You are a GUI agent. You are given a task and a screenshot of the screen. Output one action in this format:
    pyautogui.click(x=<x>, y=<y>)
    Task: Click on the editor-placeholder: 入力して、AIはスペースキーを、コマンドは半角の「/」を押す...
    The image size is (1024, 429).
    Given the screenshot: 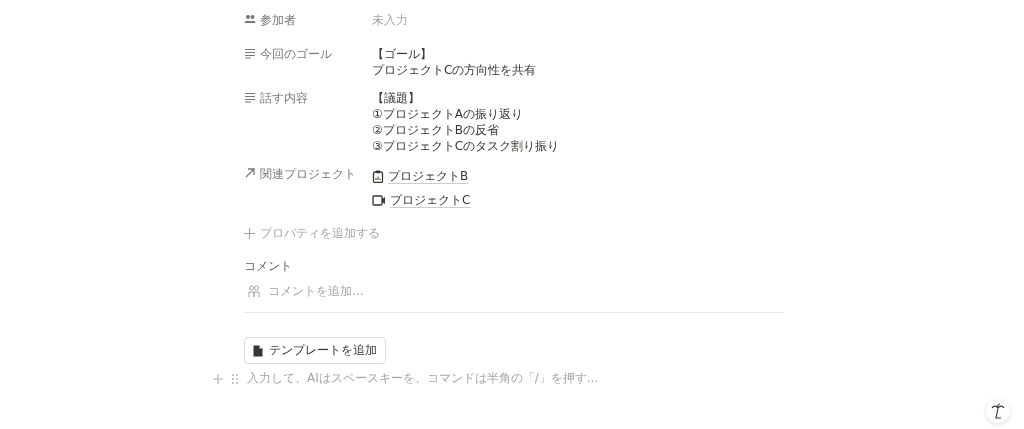 What is the action you would take?
    pyautogui.click(x=423, y=378)
    